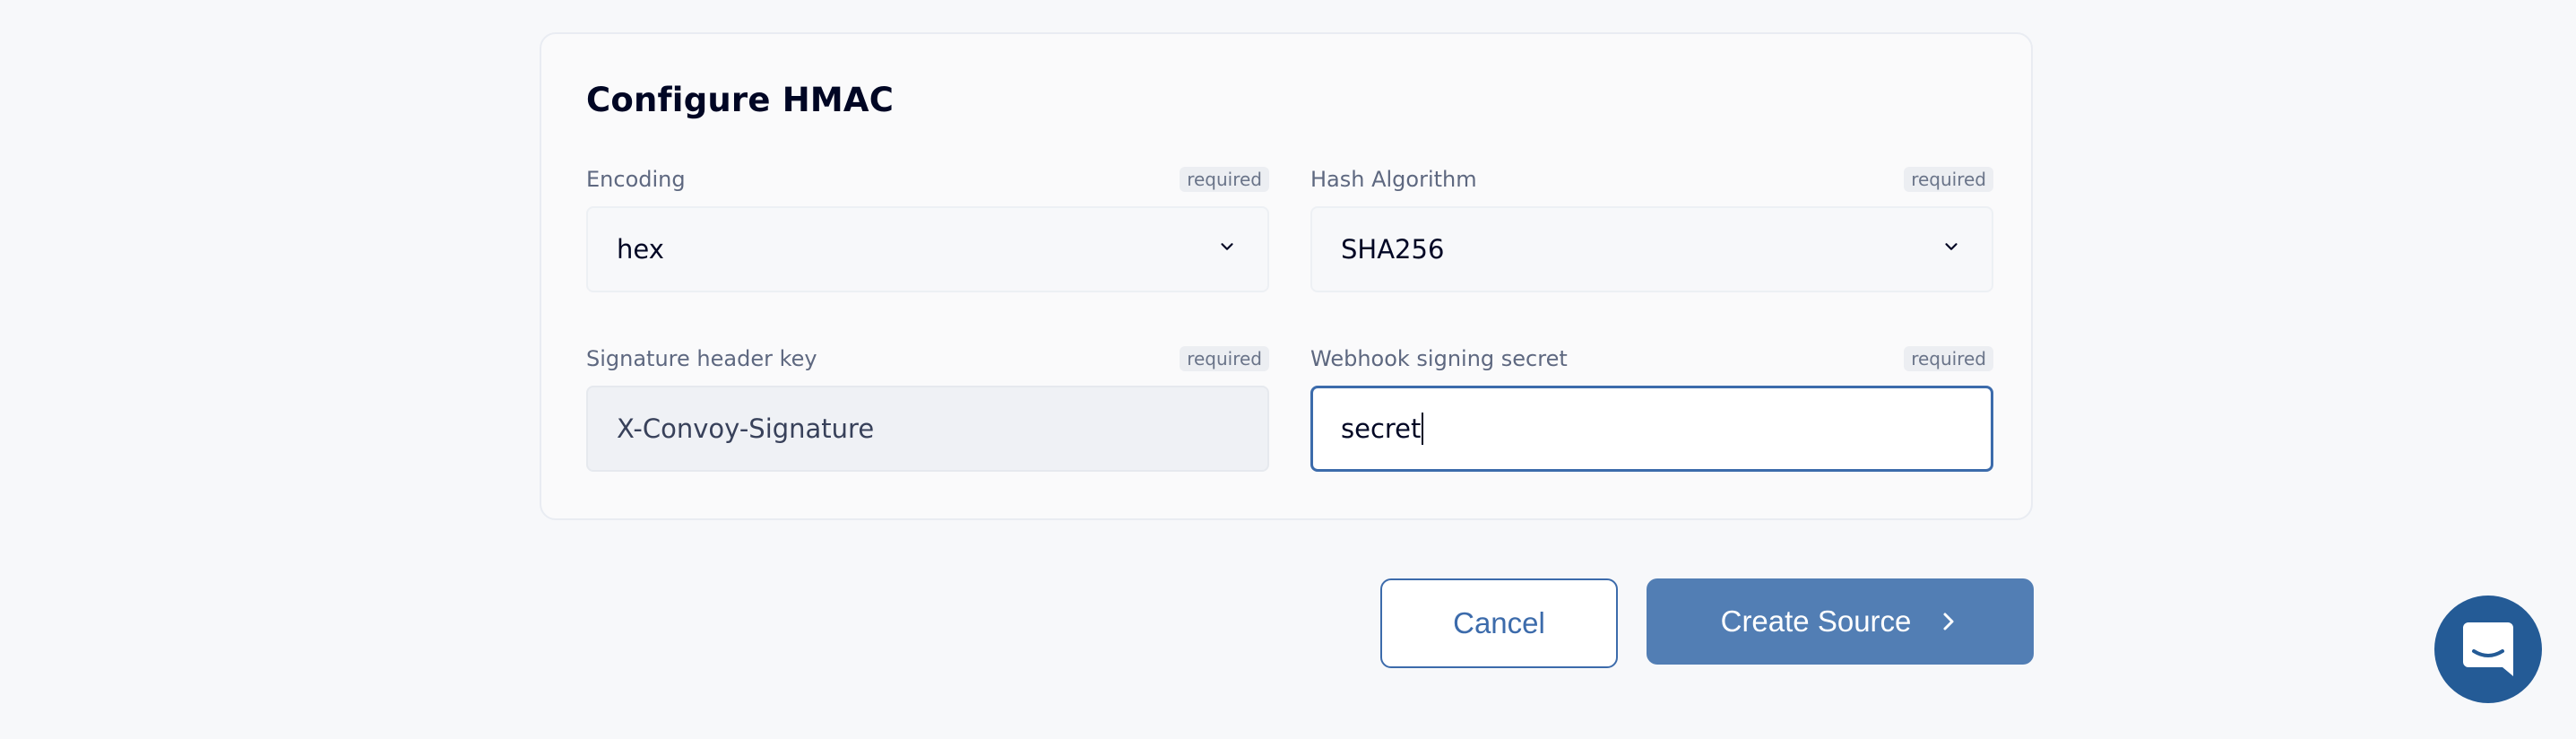 This screenshot has width=2576, height=739. What do you see at coordinates (927, 429) in the screenshot?
I see `signature-header-key-input: X-Convoy-Signature` at bounding box center [927, 429].